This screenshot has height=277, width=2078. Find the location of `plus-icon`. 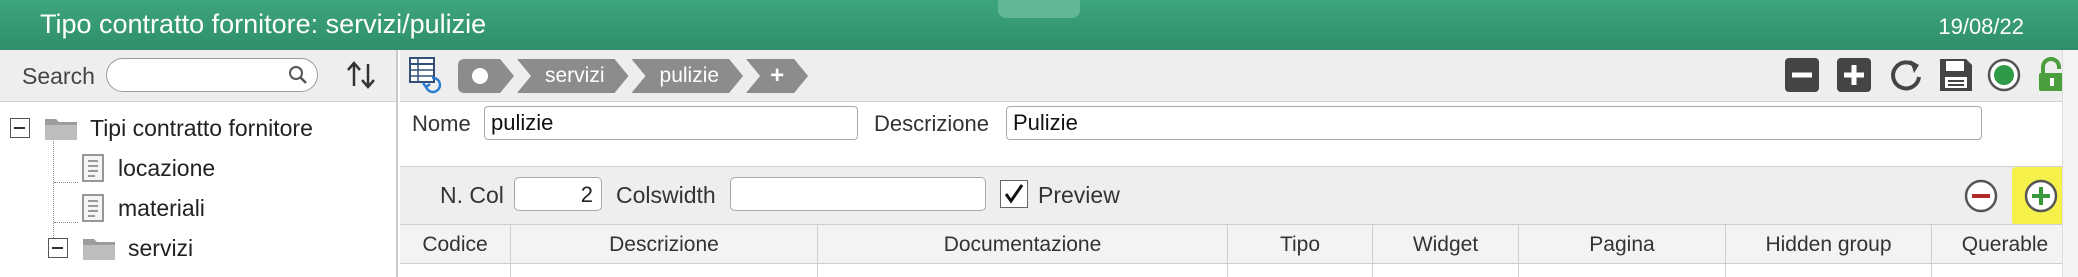

plus-icon is located at coordinates (1854, 75).